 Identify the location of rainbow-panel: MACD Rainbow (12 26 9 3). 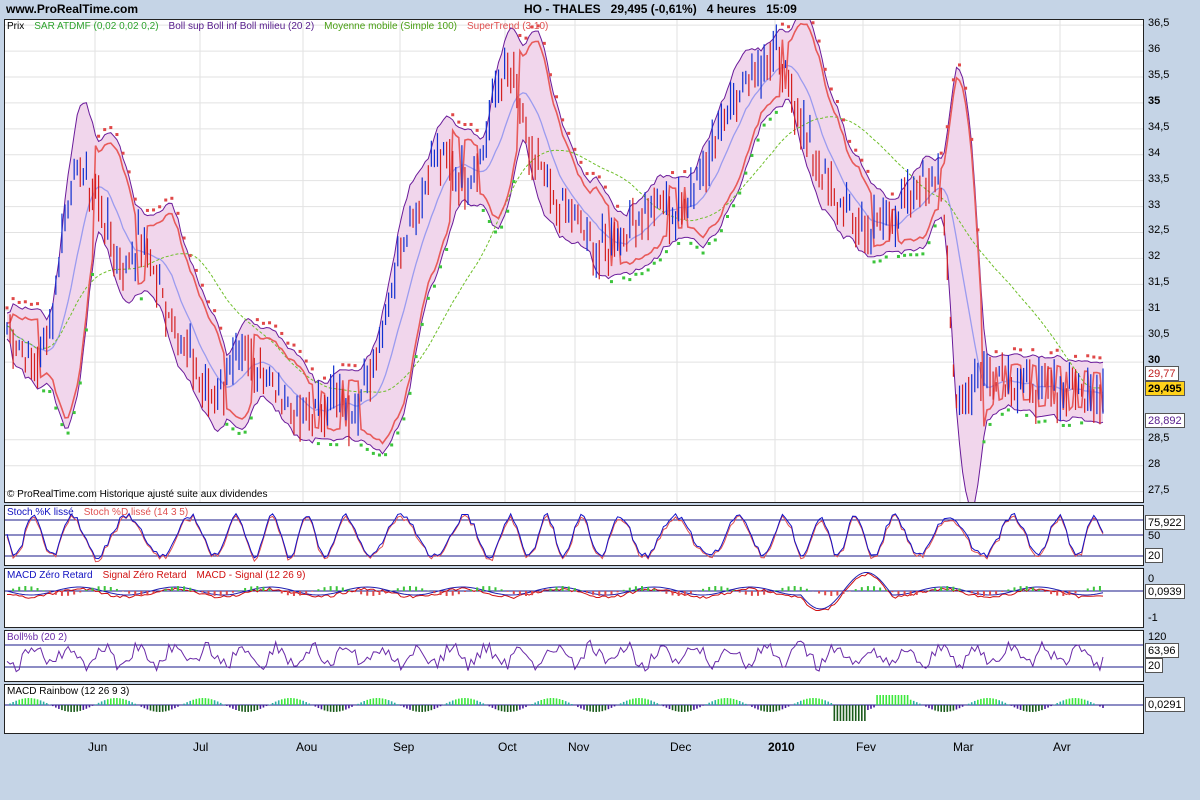
(574, 709).